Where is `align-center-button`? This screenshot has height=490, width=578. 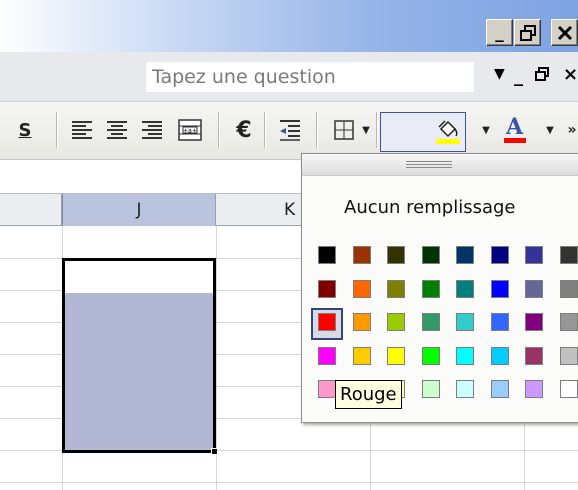 align-center-button is located at coordinates (117, 130).